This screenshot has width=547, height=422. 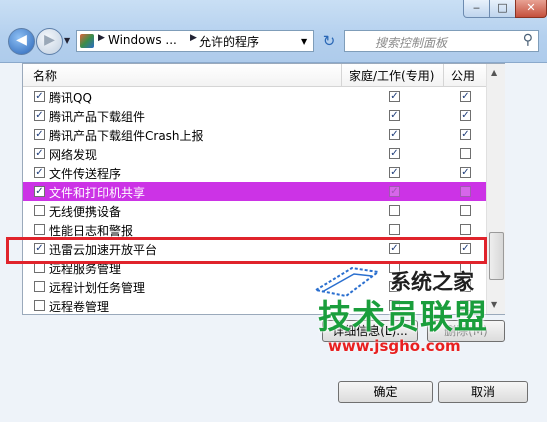 What do you see at coordinates (528, 40) in the screenshot?
I see `search-icon: ⚲` at bounding box center [528, 40].